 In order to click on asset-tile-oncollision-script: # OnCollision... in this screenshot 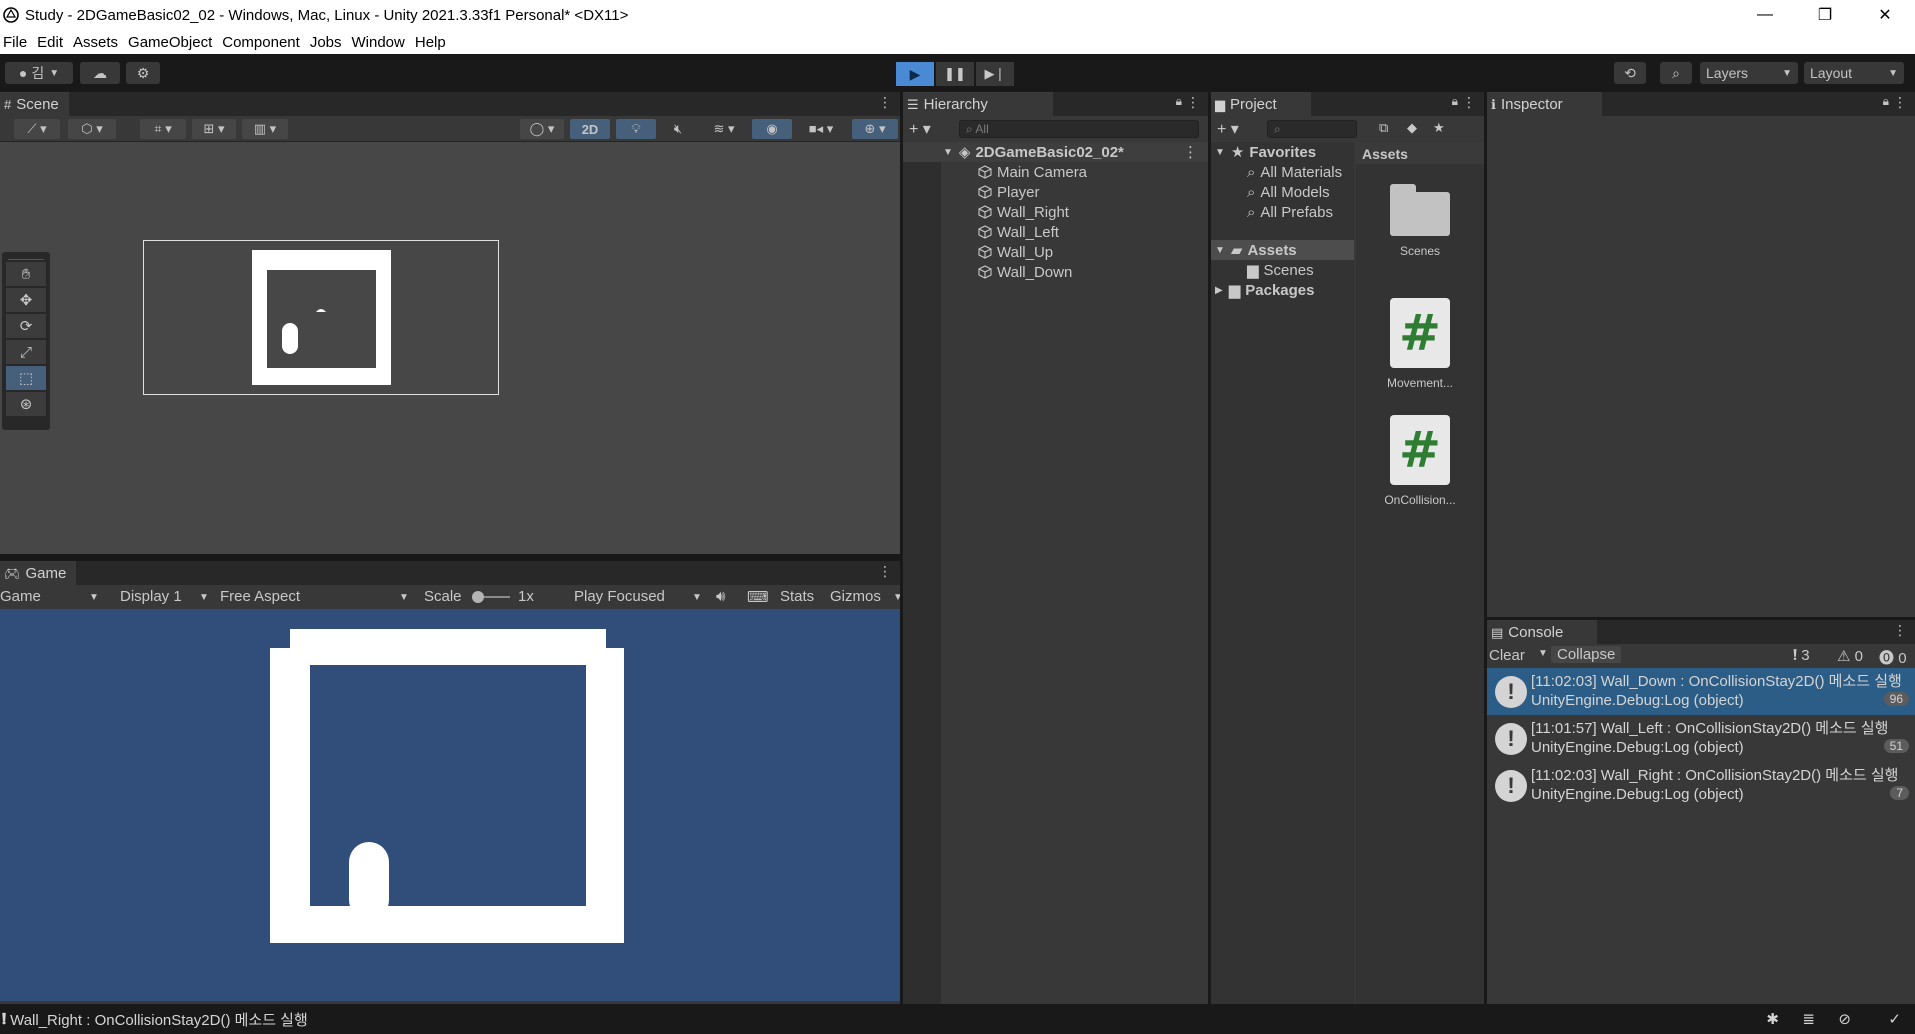, I will do `click(1420, 461)`.